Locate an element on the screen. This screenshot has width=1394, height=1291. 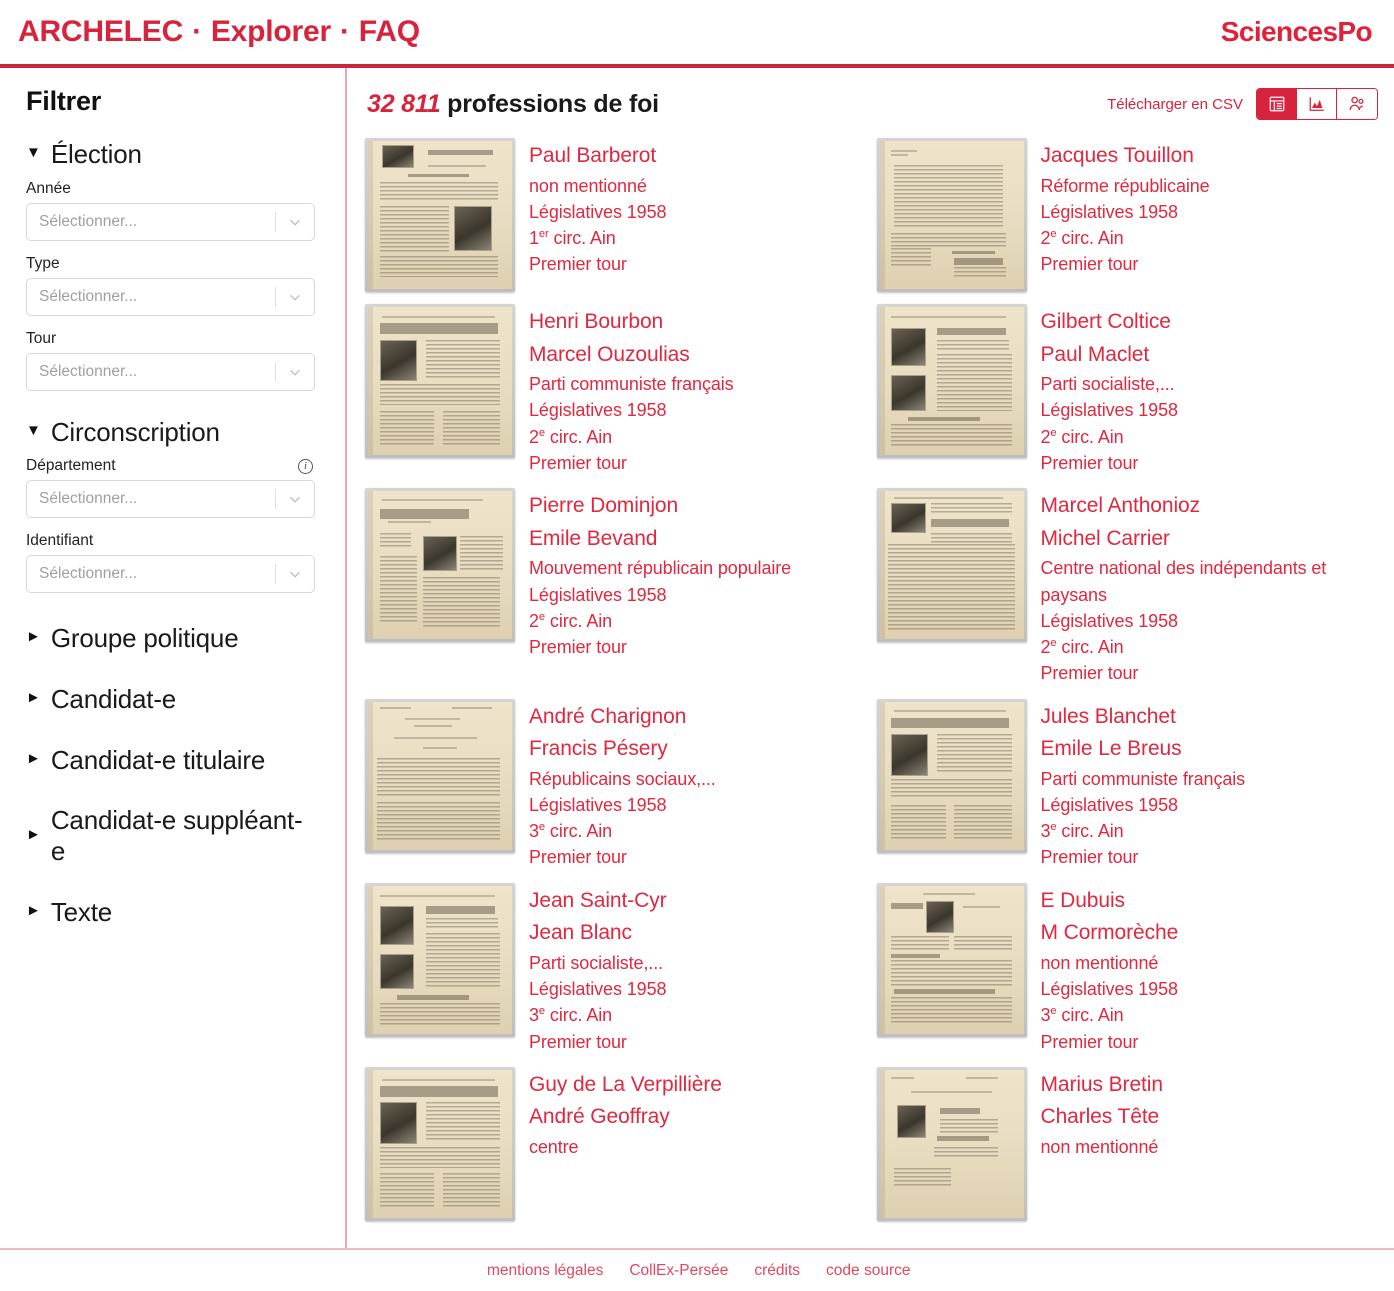
candidate-name: Marius Bretin is located at coordinates (1102, 1084).